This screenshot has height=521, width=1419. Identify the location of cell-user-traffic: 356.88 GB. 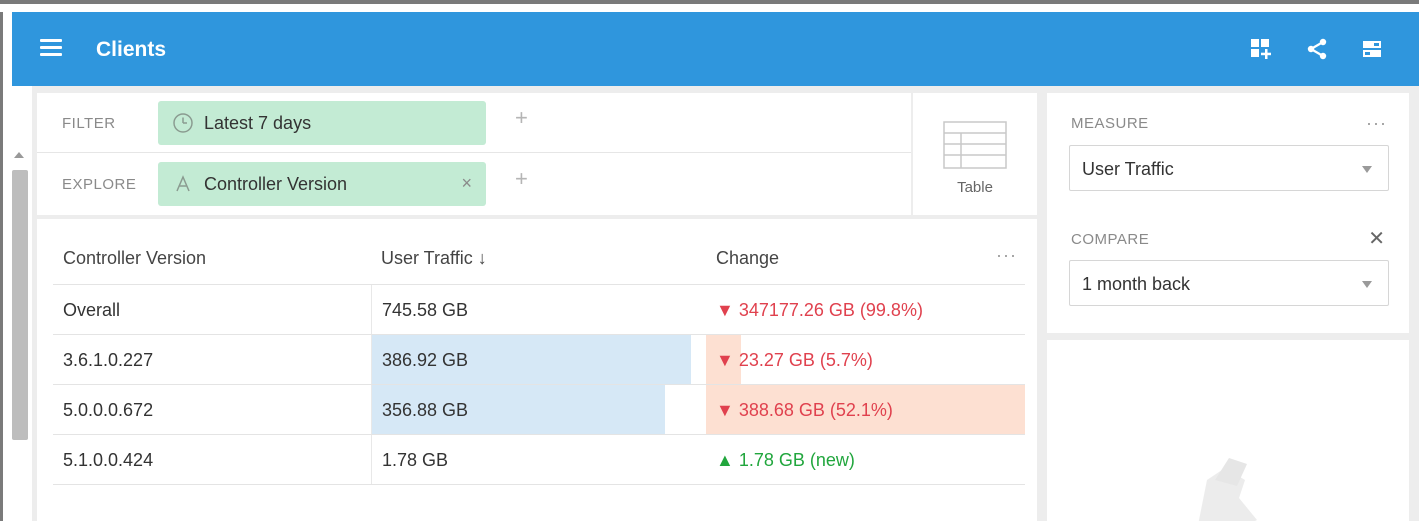
(538, 409).